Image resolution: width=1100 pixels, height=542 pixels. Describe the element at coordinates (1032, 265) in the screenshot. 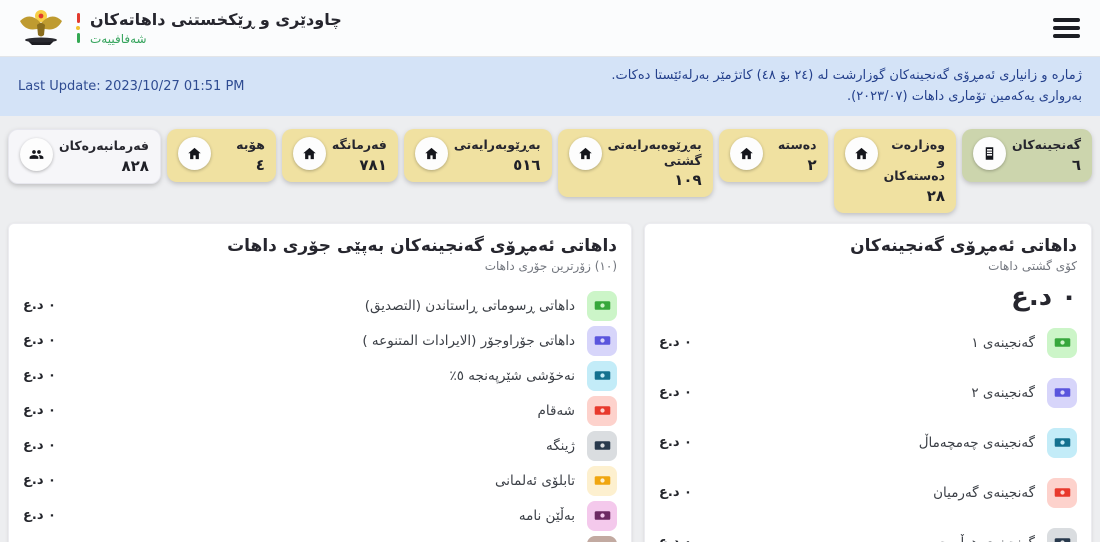

I see `panel-subtitle: کۆی گشتی داهات` at that location.